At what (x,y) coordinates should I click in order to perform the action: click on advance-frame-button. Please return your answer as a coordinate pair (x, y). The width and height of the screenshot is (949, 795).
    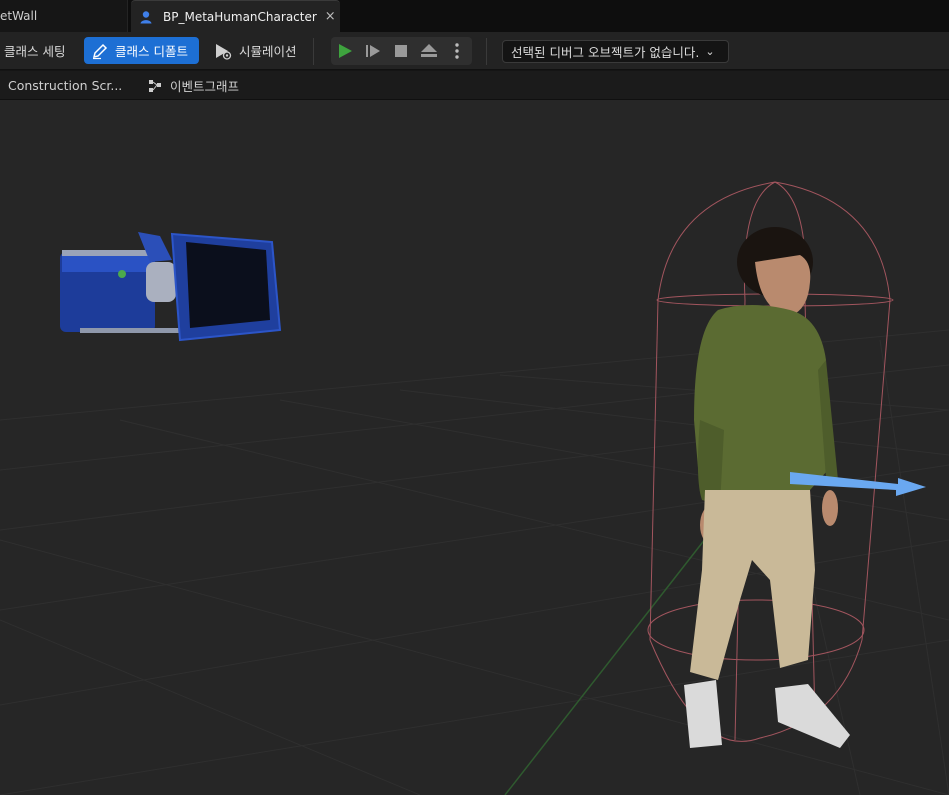
    Looking at the image, I should click on (373, 51).